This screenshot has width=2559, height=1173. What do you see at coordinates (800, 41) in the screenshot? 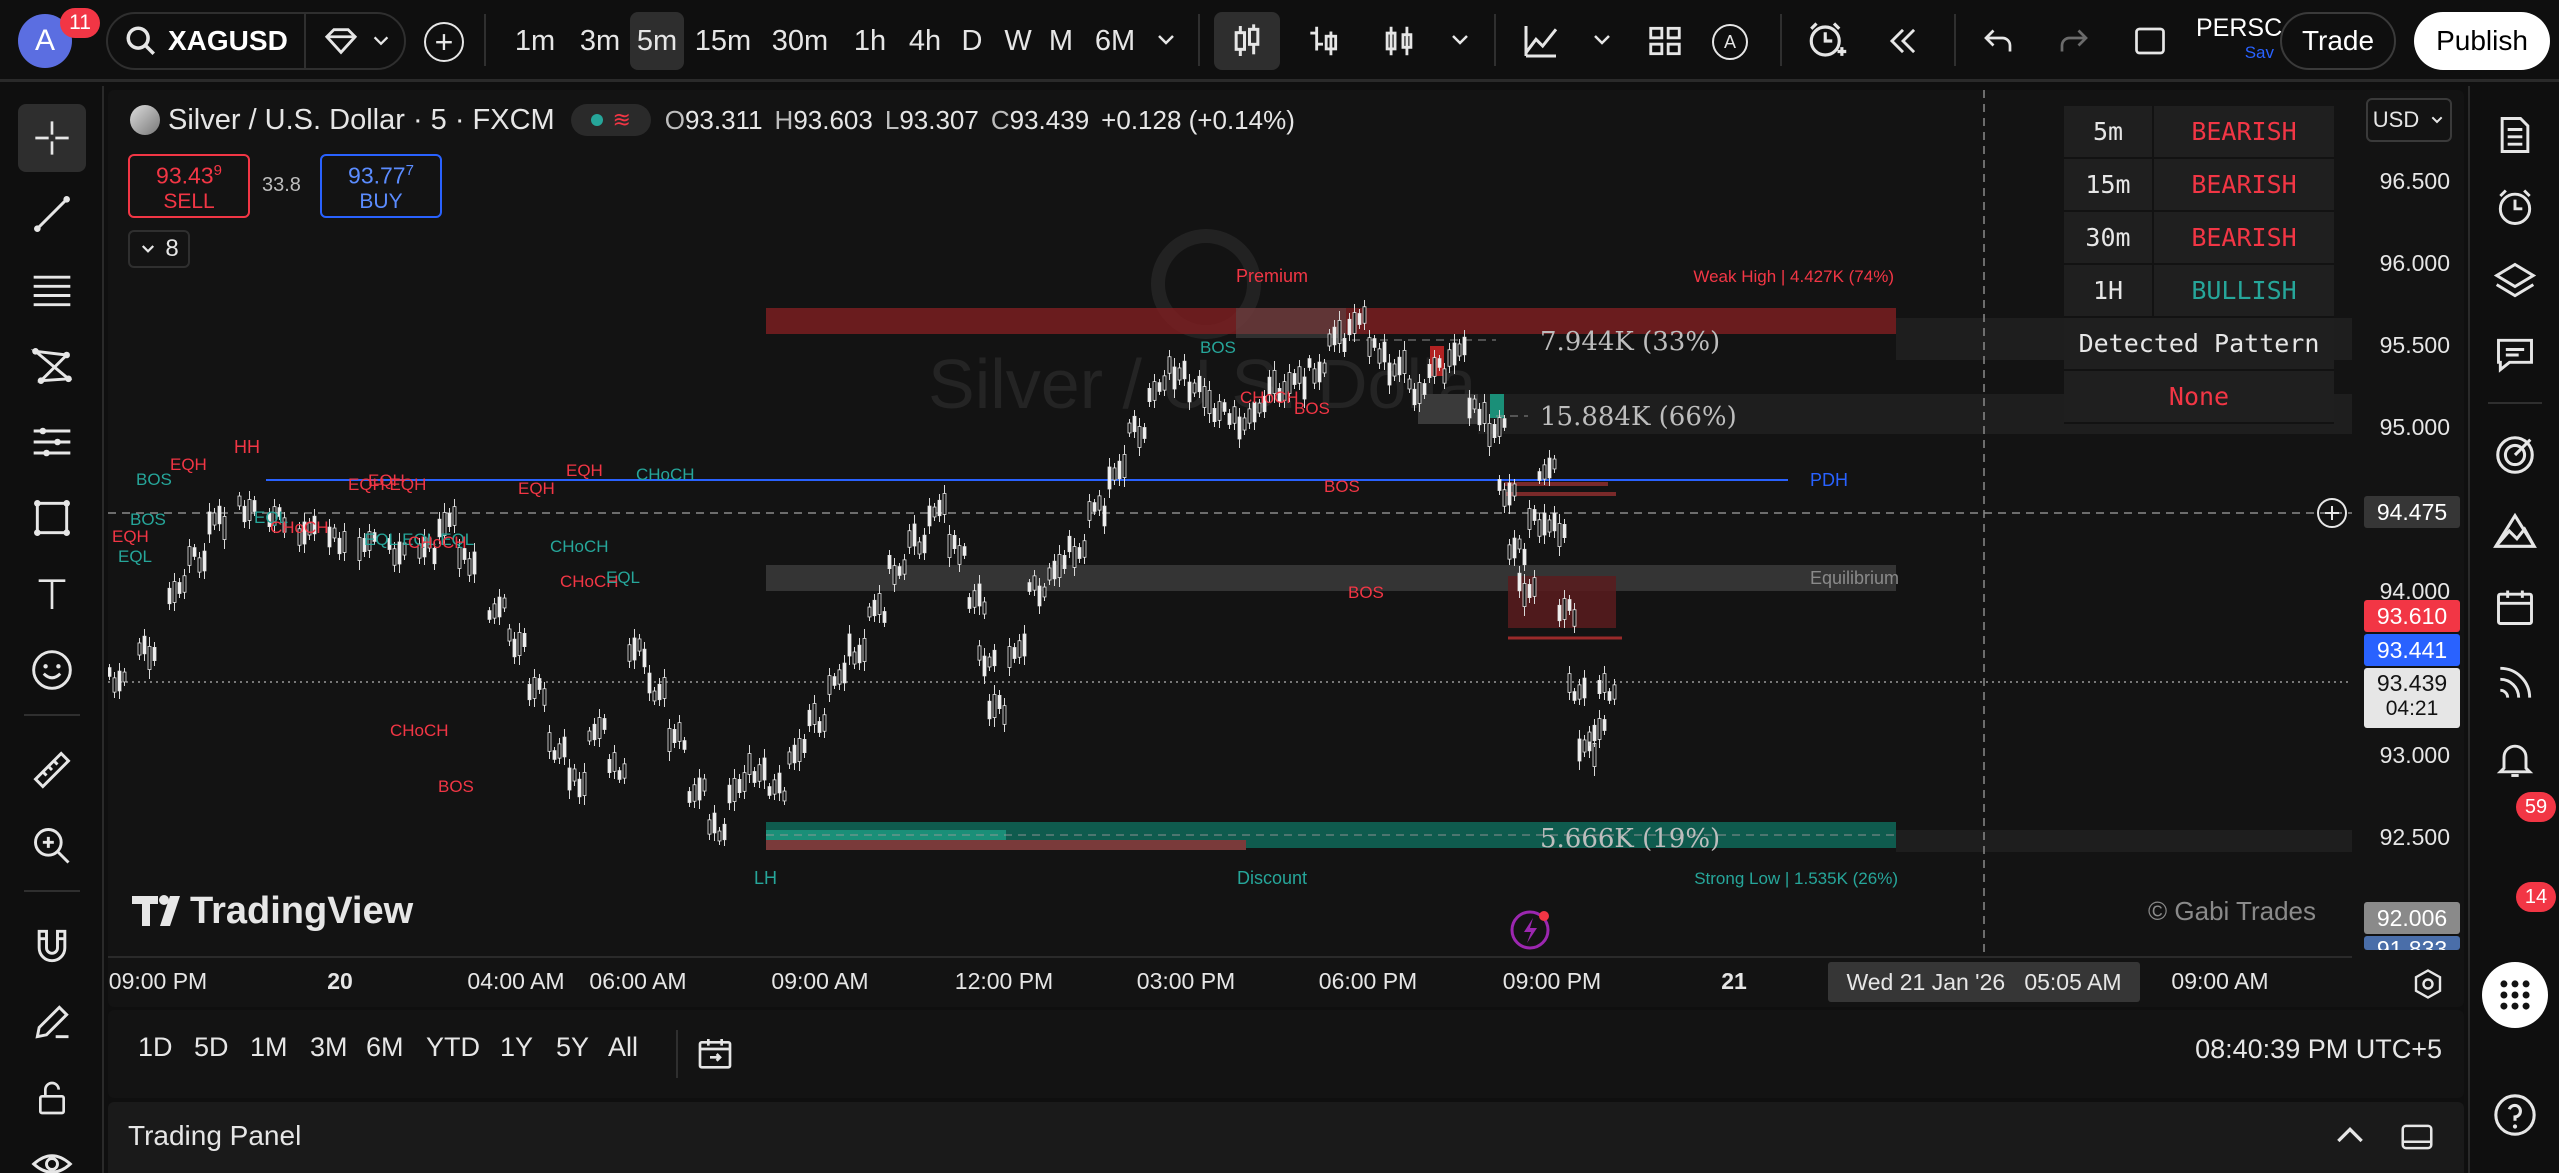
I see `interval-30m: 30m` at bounding box center [800, 41].